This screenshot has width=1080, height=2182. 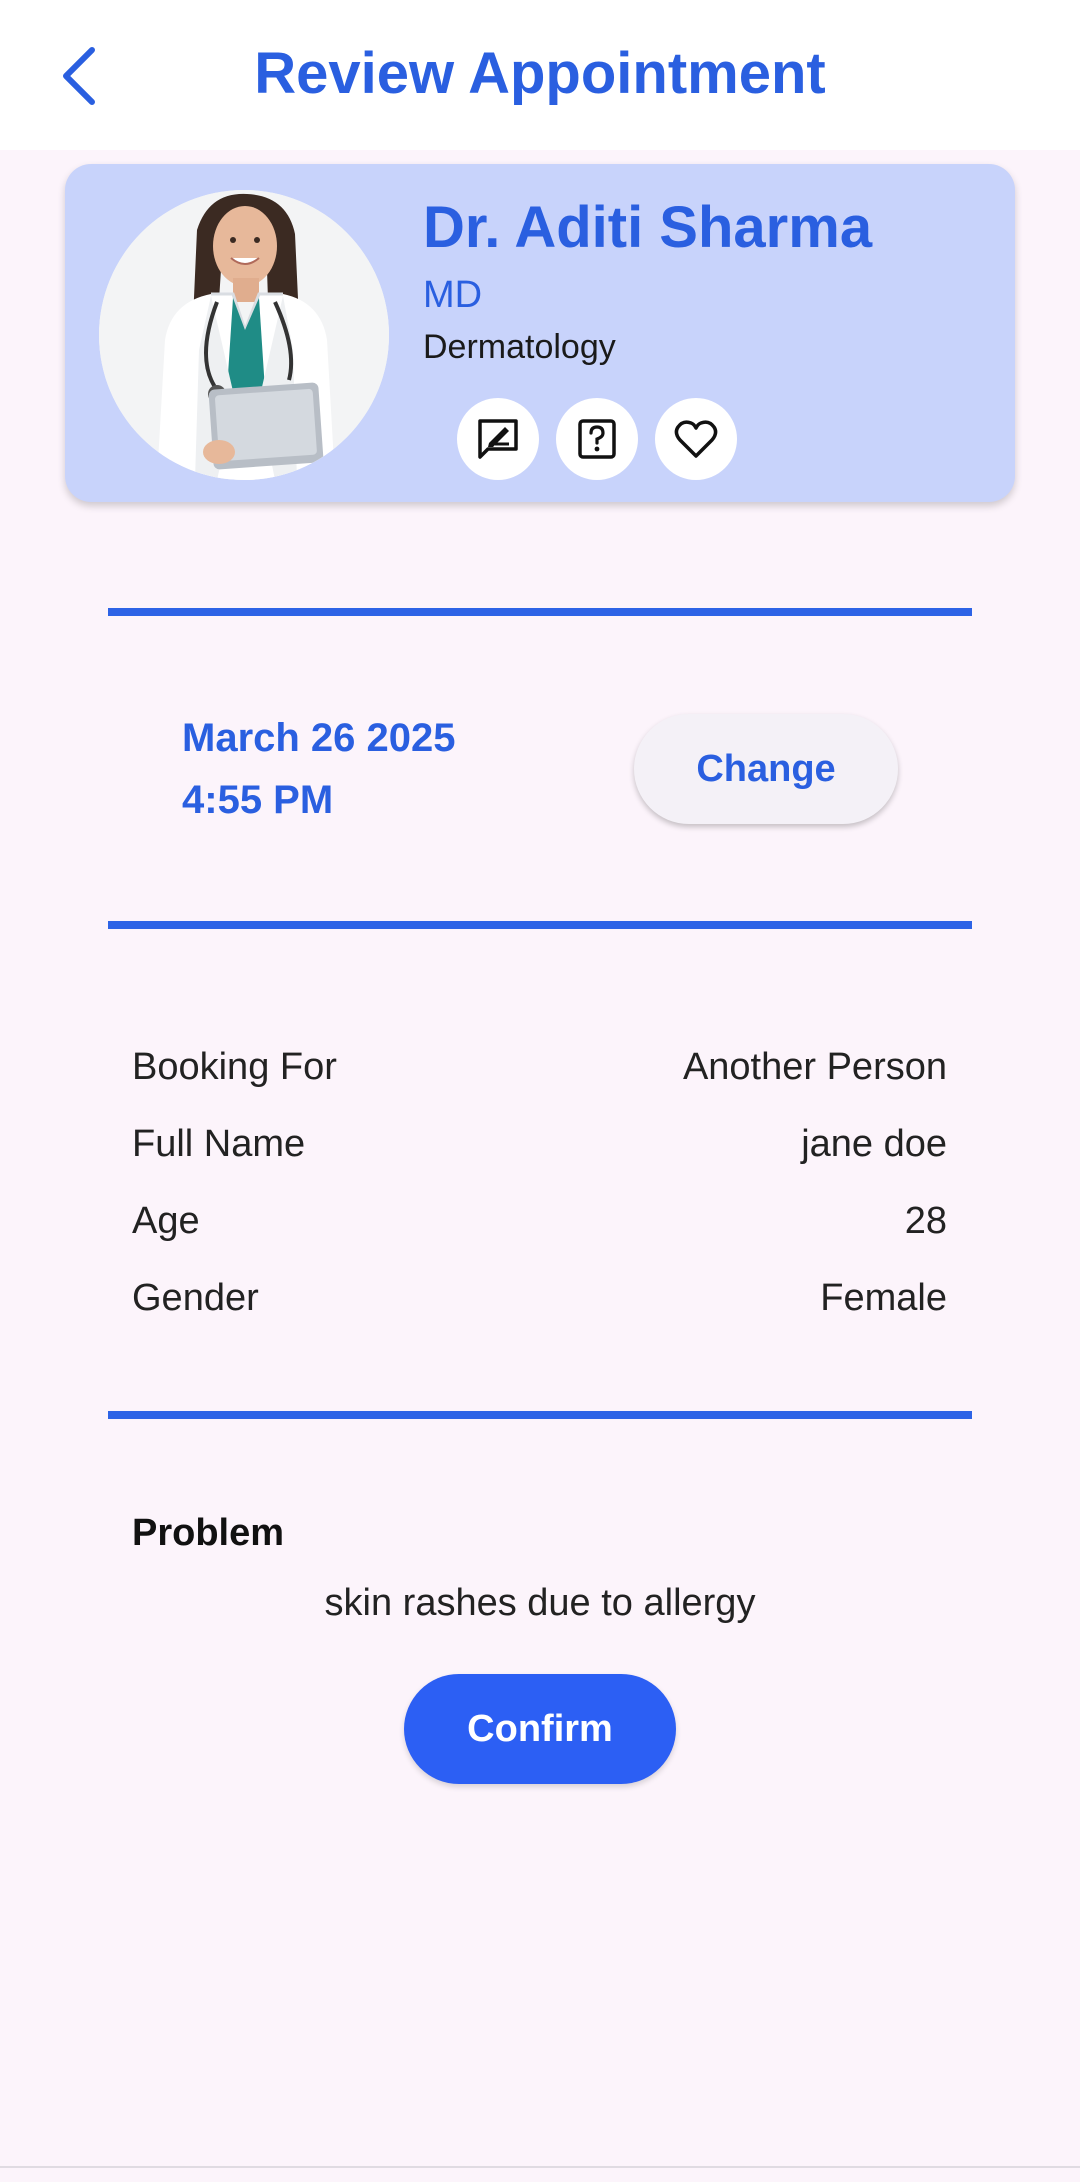 I want to click on doctor-portrait-image, so click(x=244, y=335).